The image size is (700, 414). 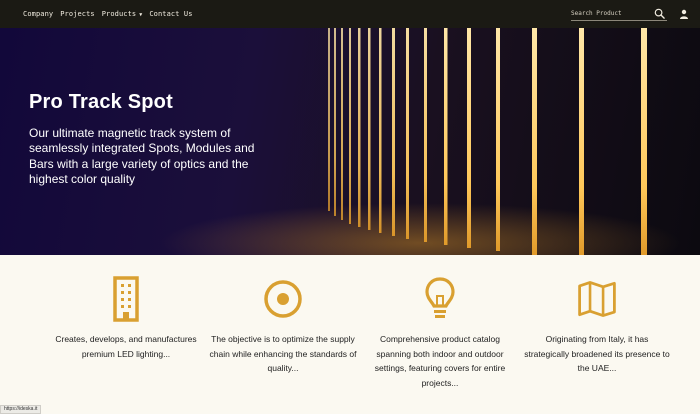 What do you see at coordinates (659, 13) in the screenshot?
I see `search-icon` at bounding box center [659, 13].